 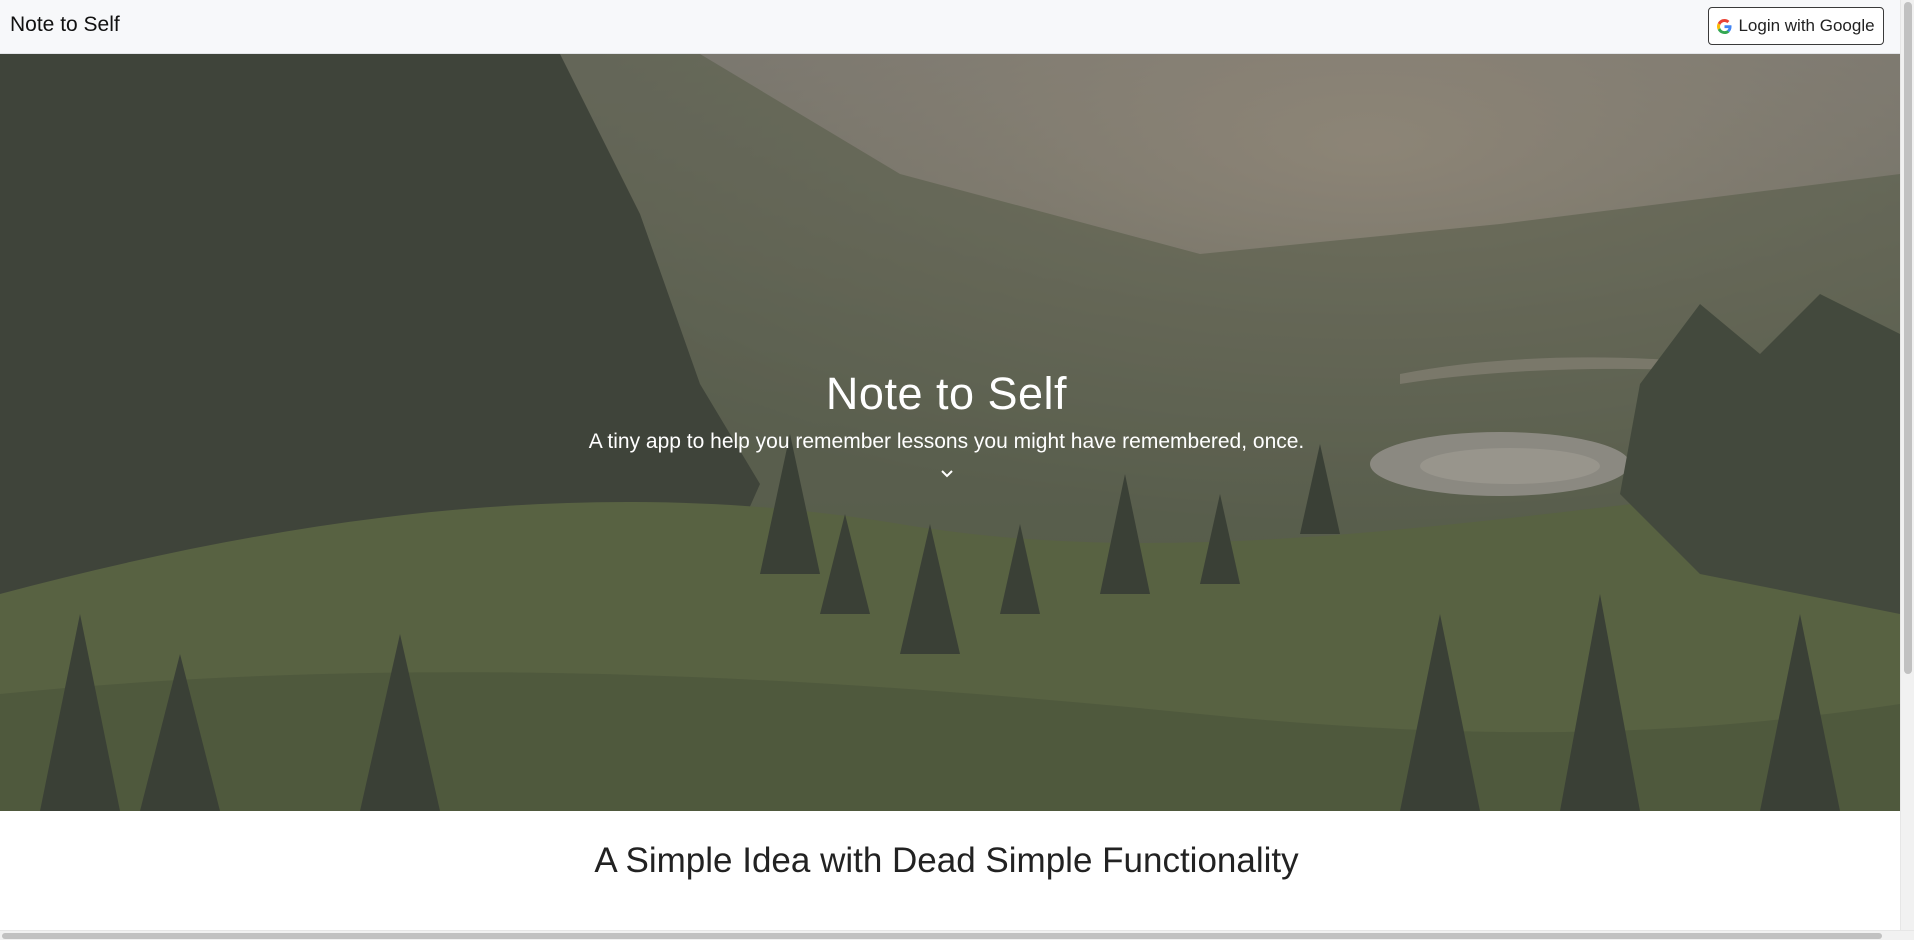 I want to click on horizontal-scrollbar, so click(x=957, y=935).